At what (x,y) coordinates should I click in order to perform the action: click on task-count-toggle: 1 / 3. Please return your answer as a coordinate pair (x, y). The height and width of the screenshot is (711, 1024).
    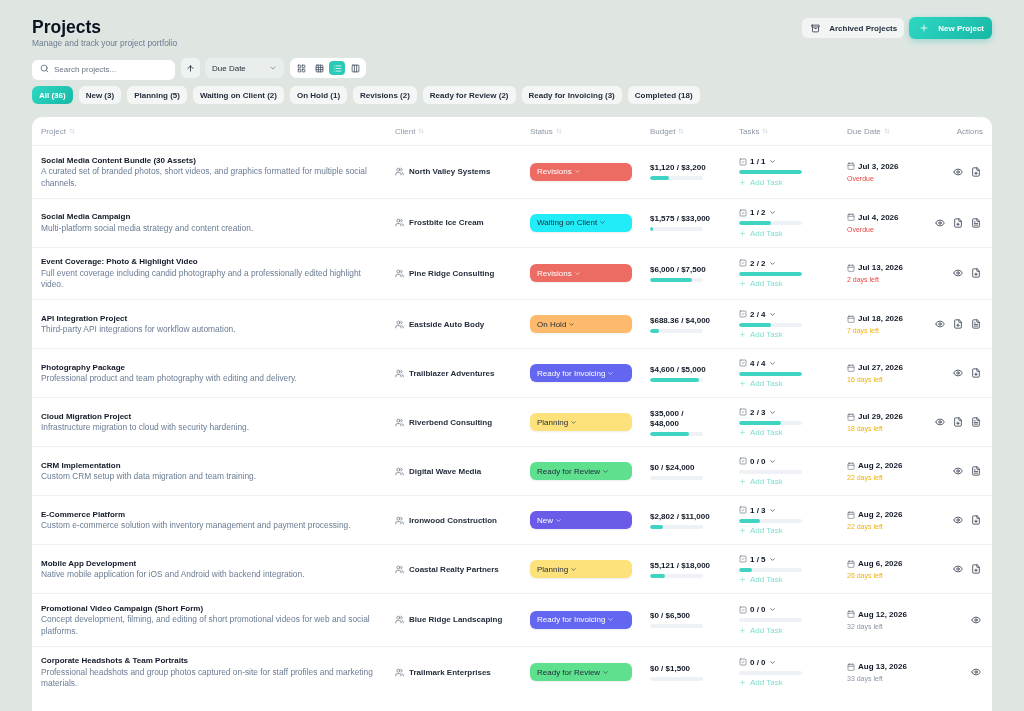
    Looking at the image, I should click on (757, 510).